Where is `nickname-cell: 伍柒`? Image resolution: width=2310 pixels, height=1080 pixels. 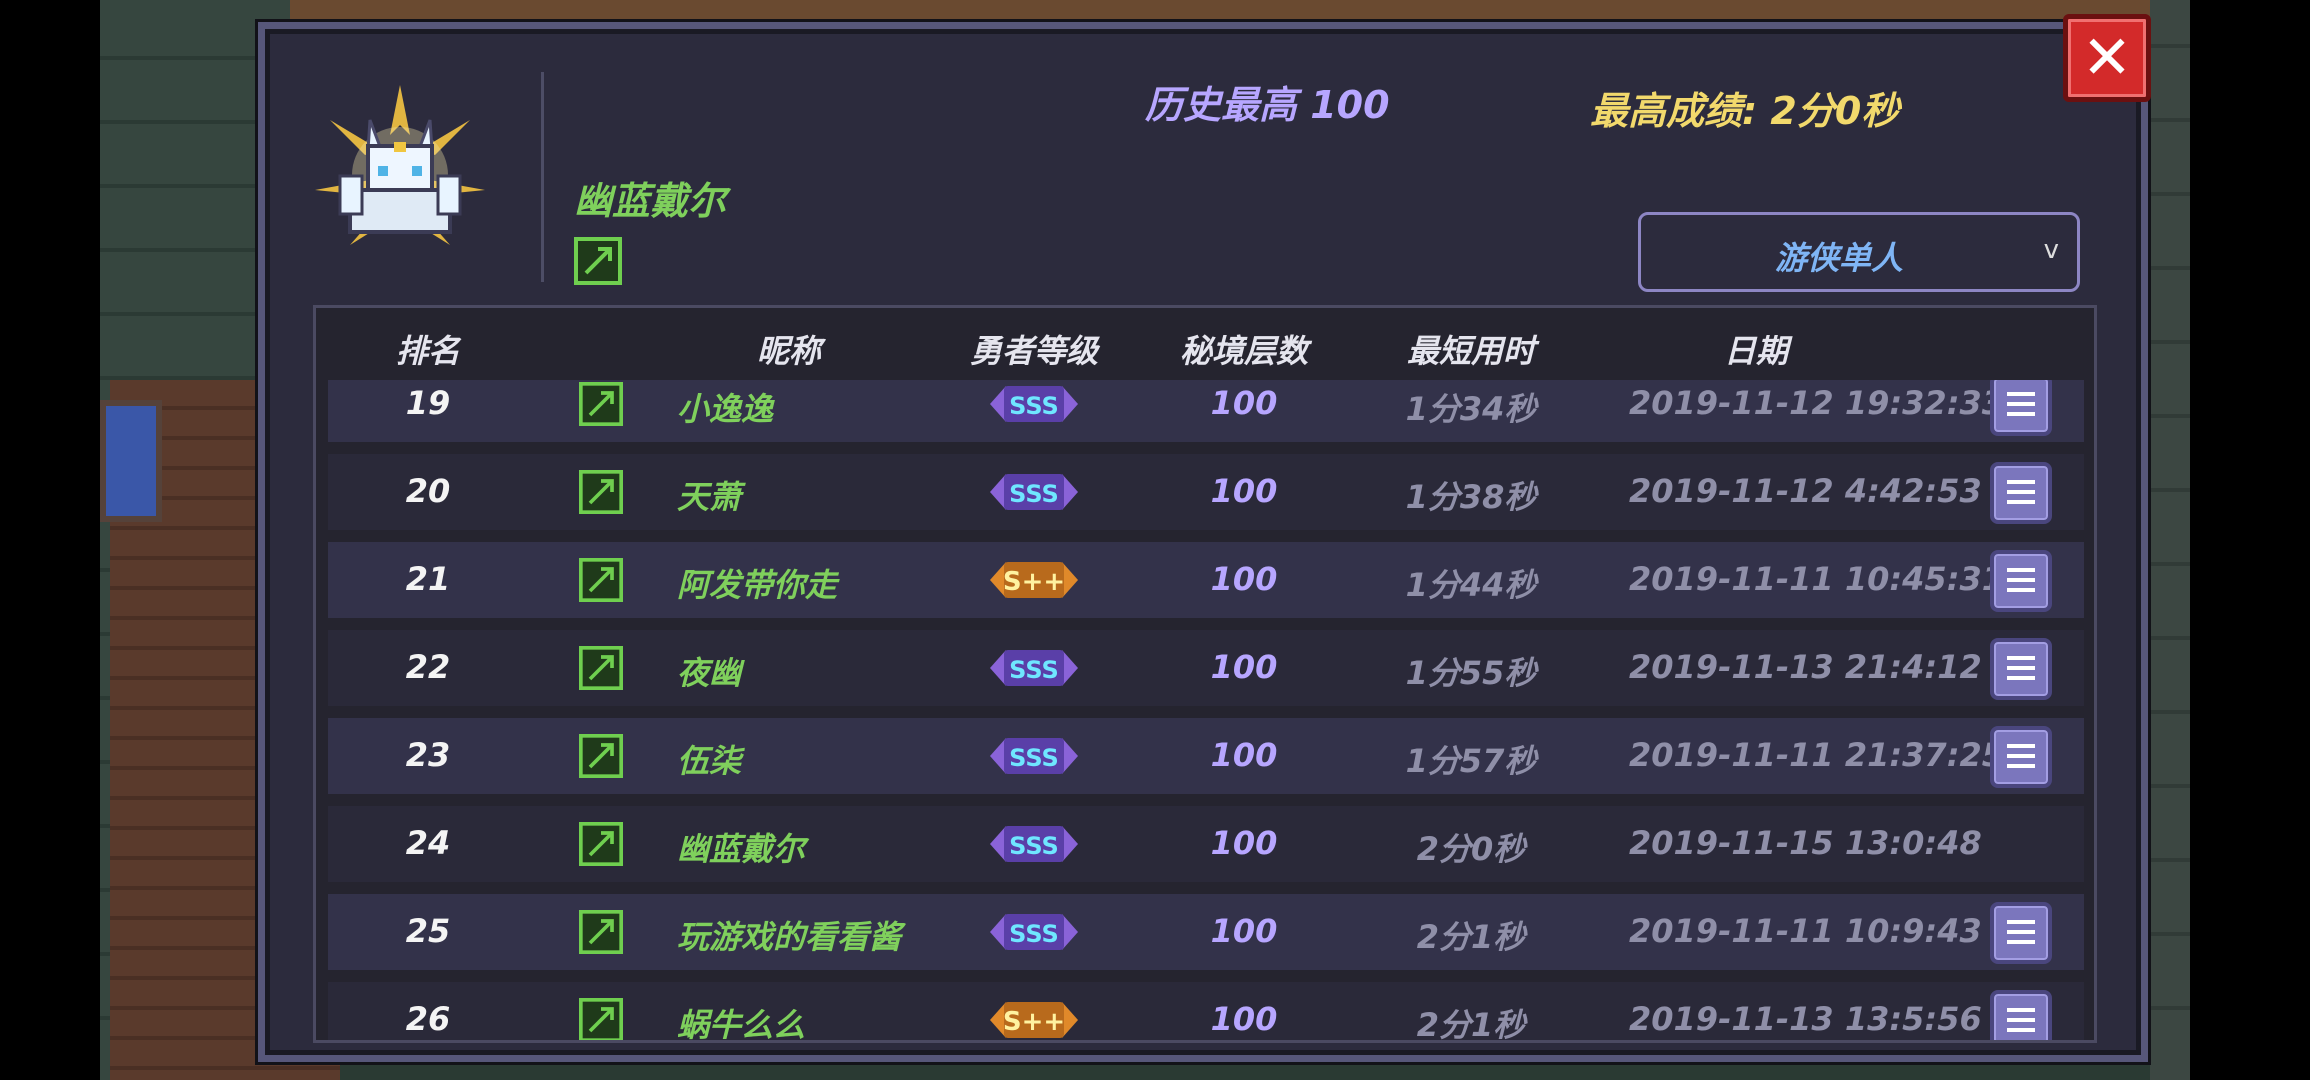 nickname-cell: 伍柒 is located at coordinates (709, 761).